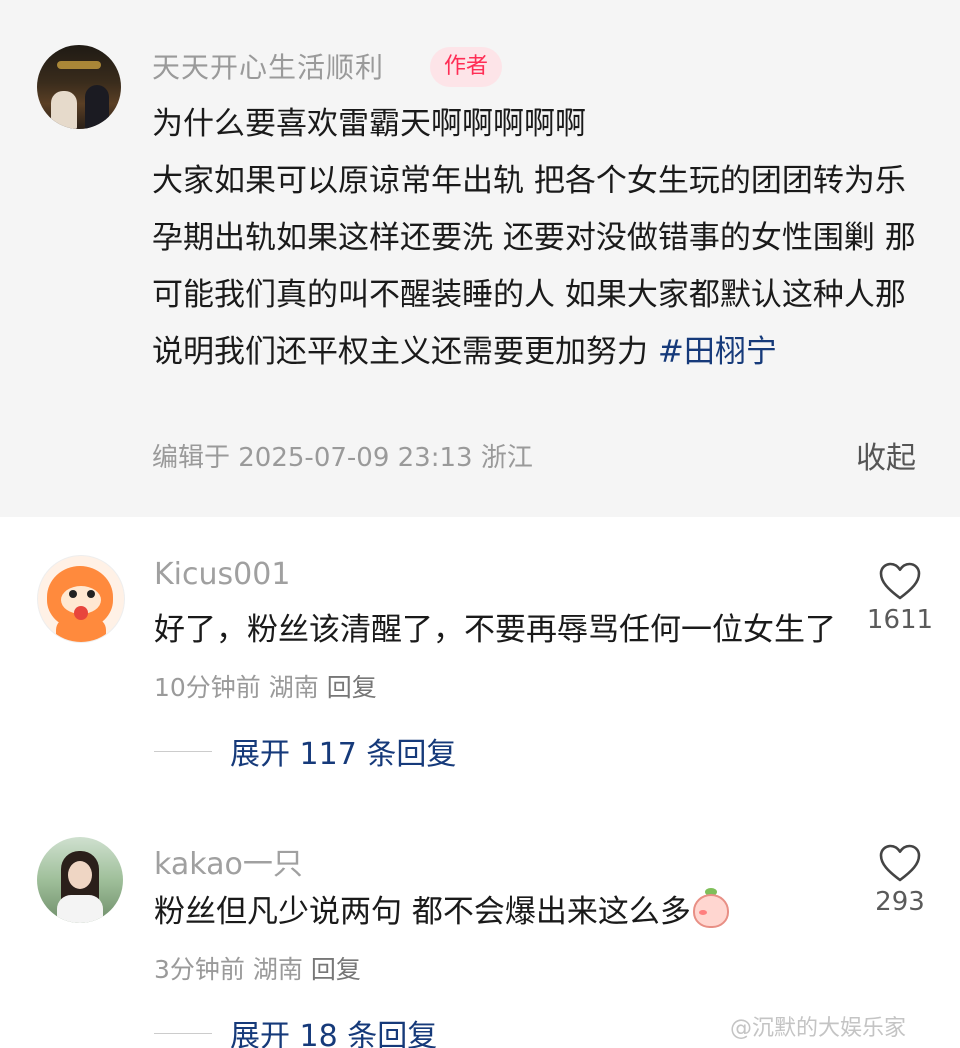  I want to click on comment-body: 好了，粉丝该清醒了，不要再辱骂任何一位女生了, so click(495, 630).